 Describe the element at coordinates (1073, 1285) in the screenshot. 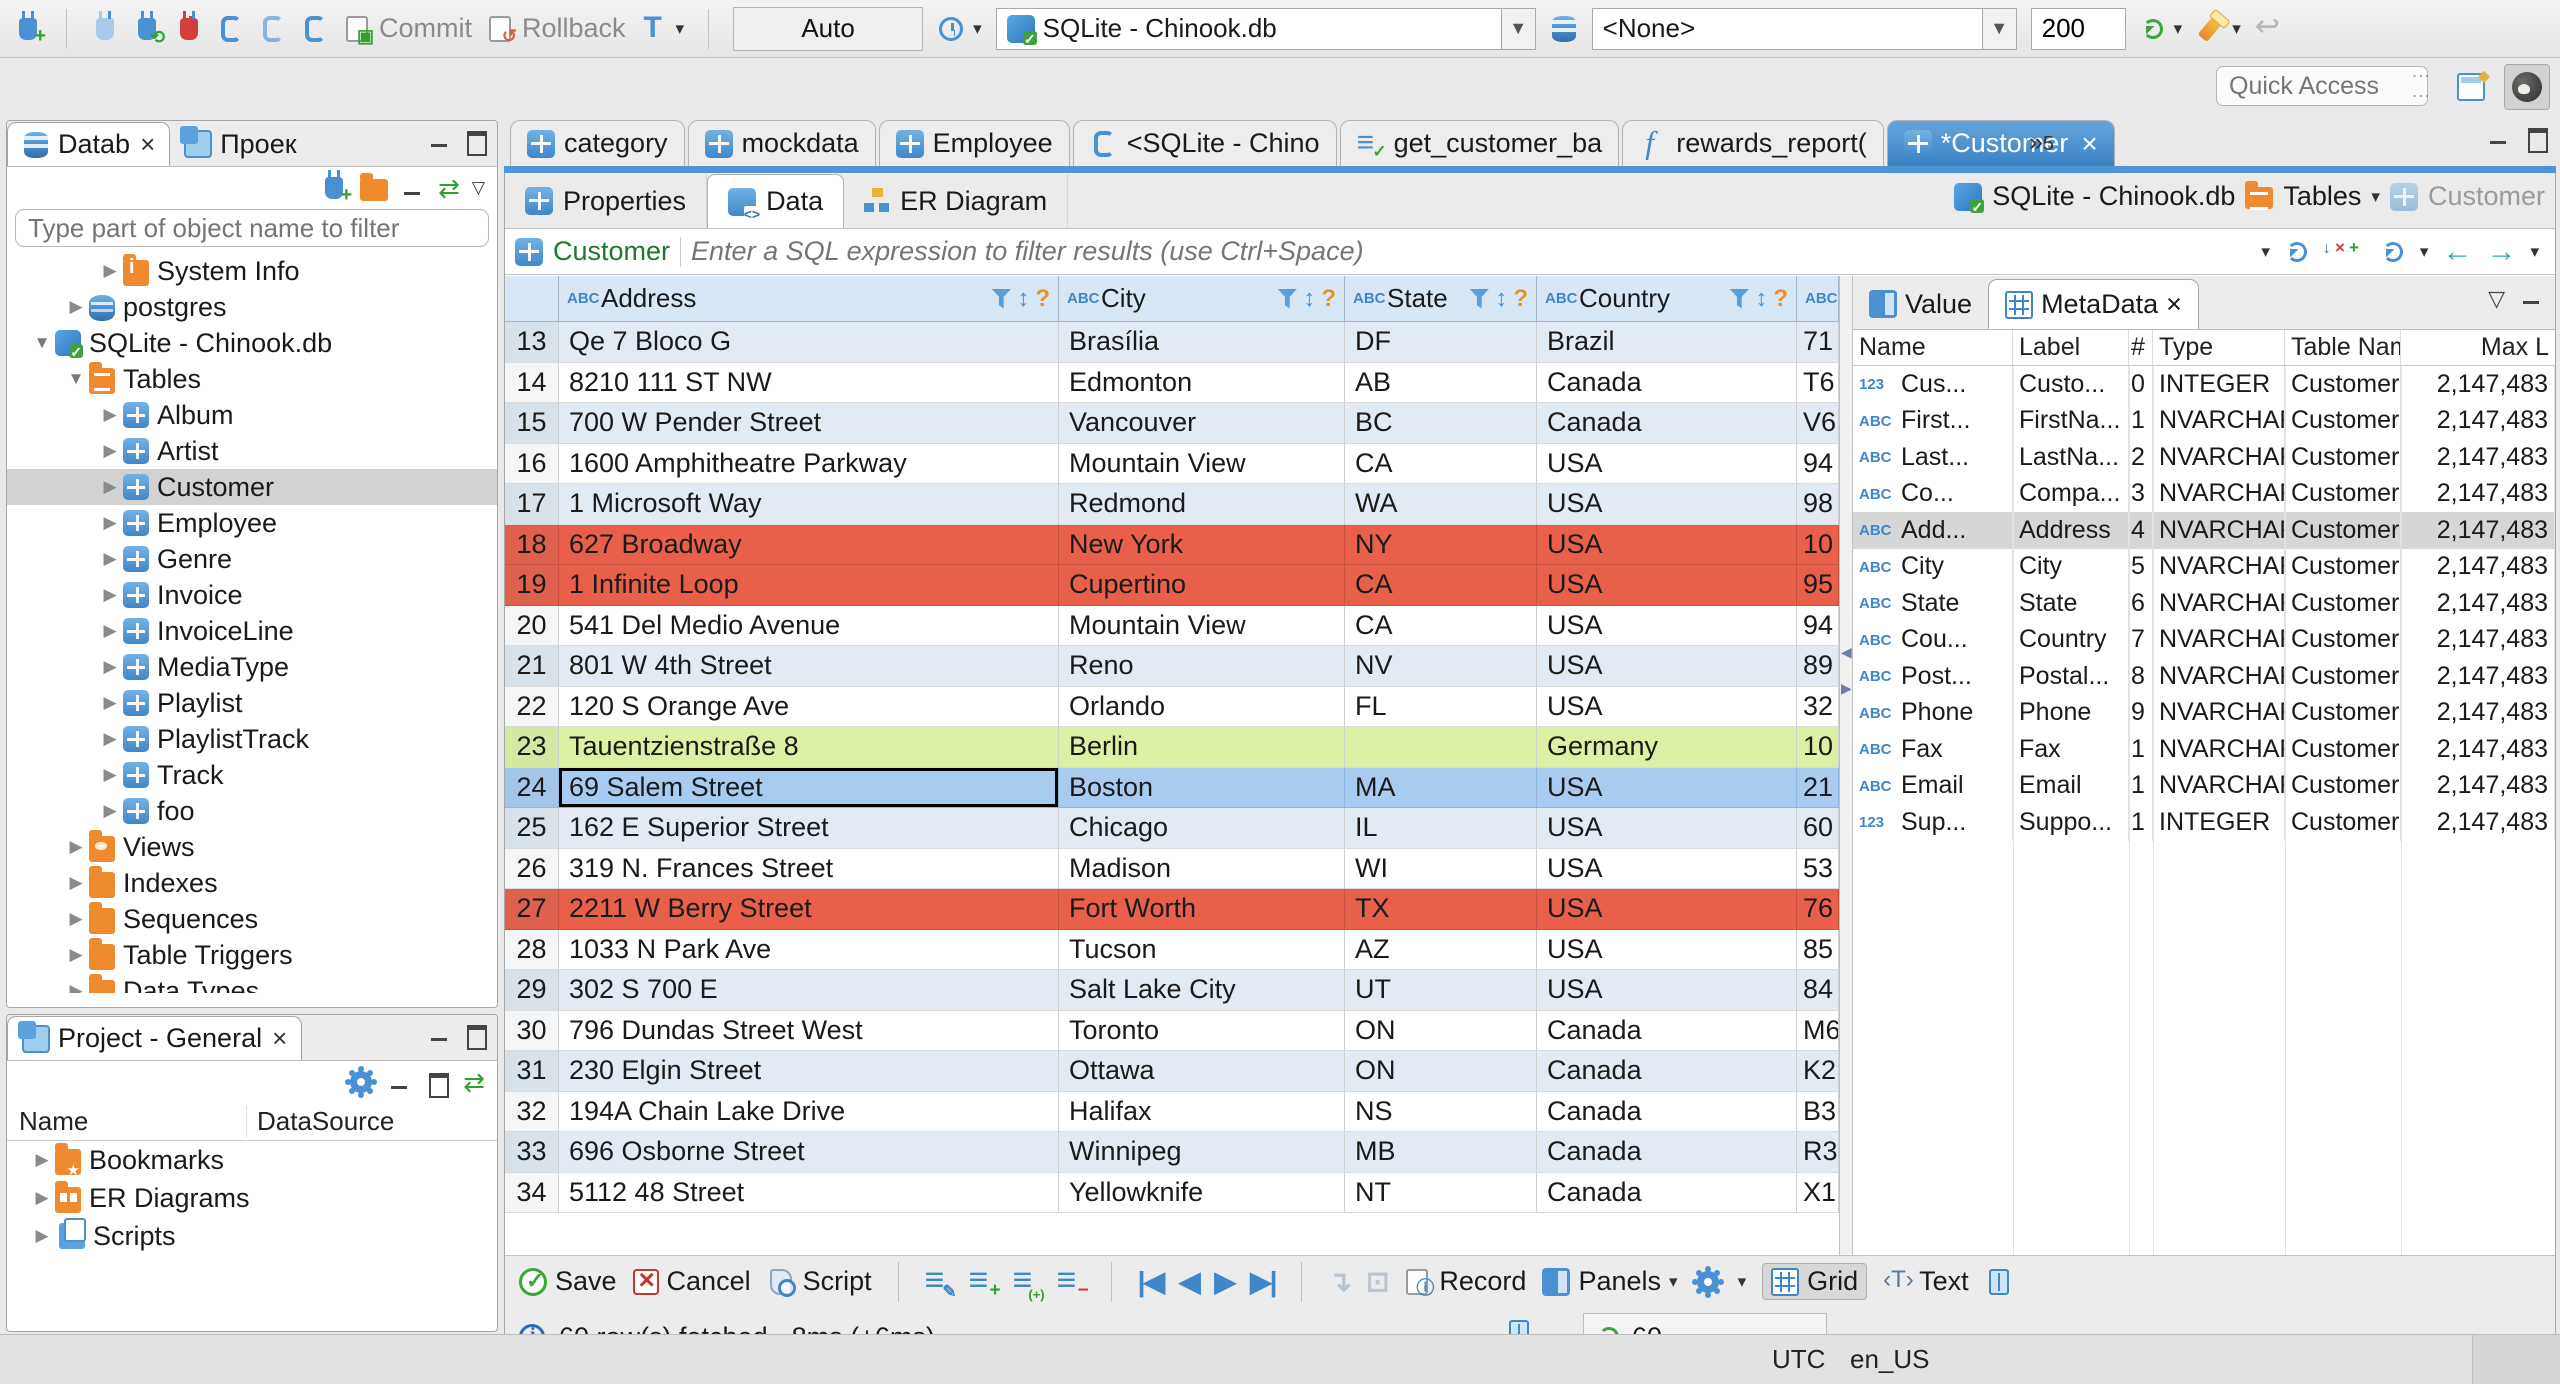

I see `delete-row-icon` at that location.